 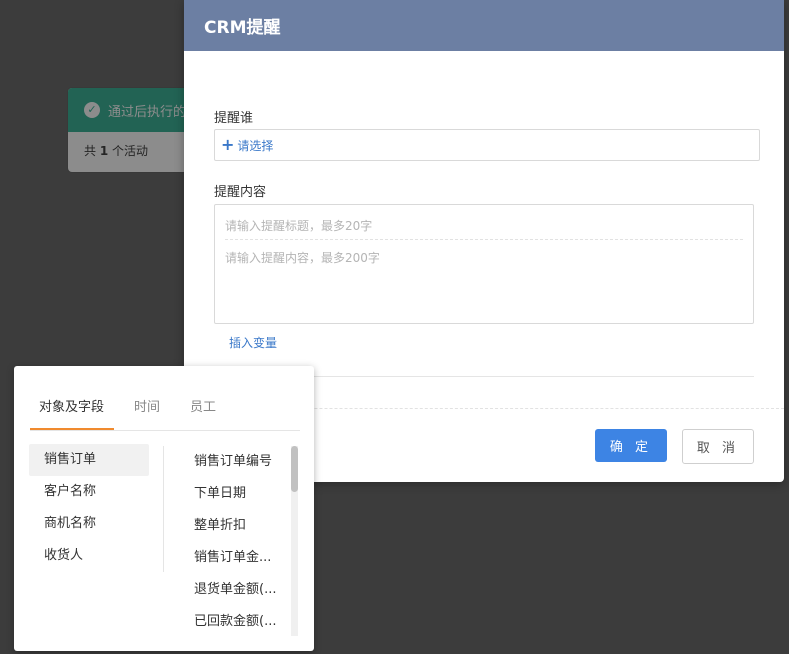 I want to click on cancel-button: 取 消, so click(x=718, y=446).